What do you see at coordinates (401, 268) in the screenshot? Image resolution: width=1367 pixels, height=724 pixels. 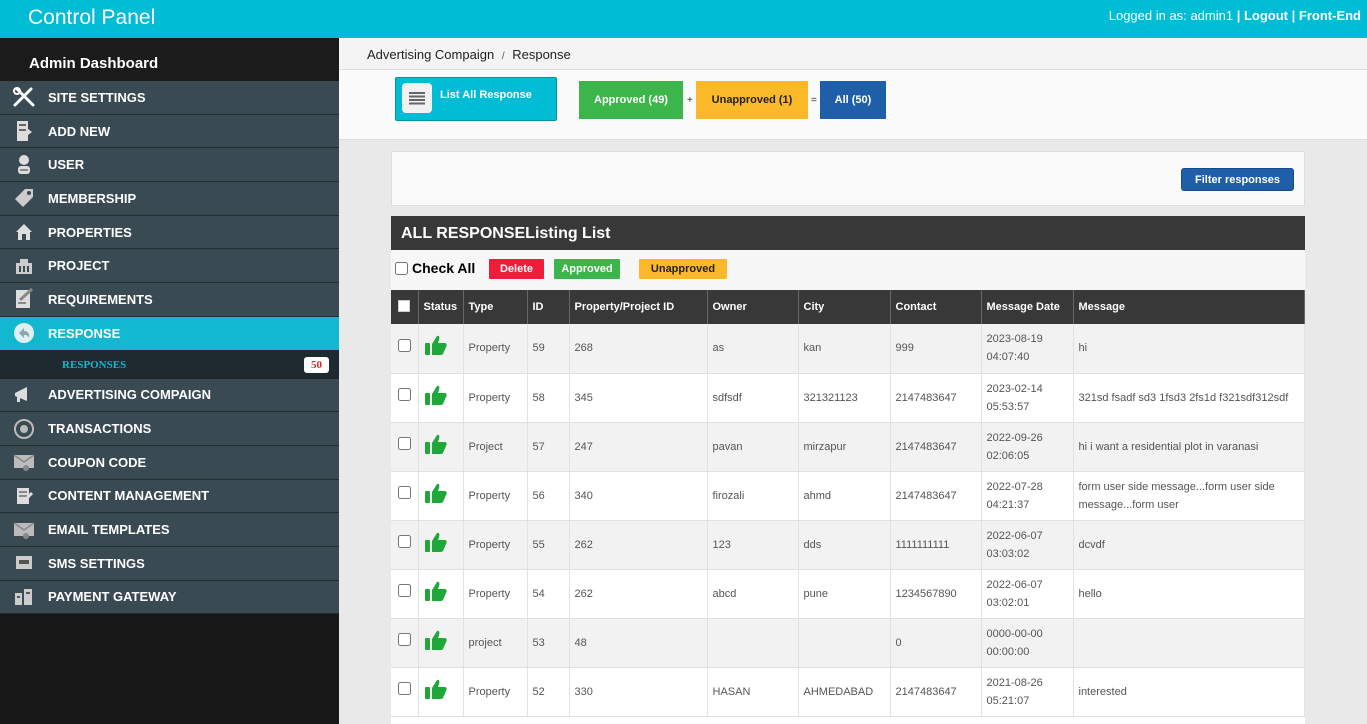 I see `check-all-checkbox` at bounding box center [401, 268].